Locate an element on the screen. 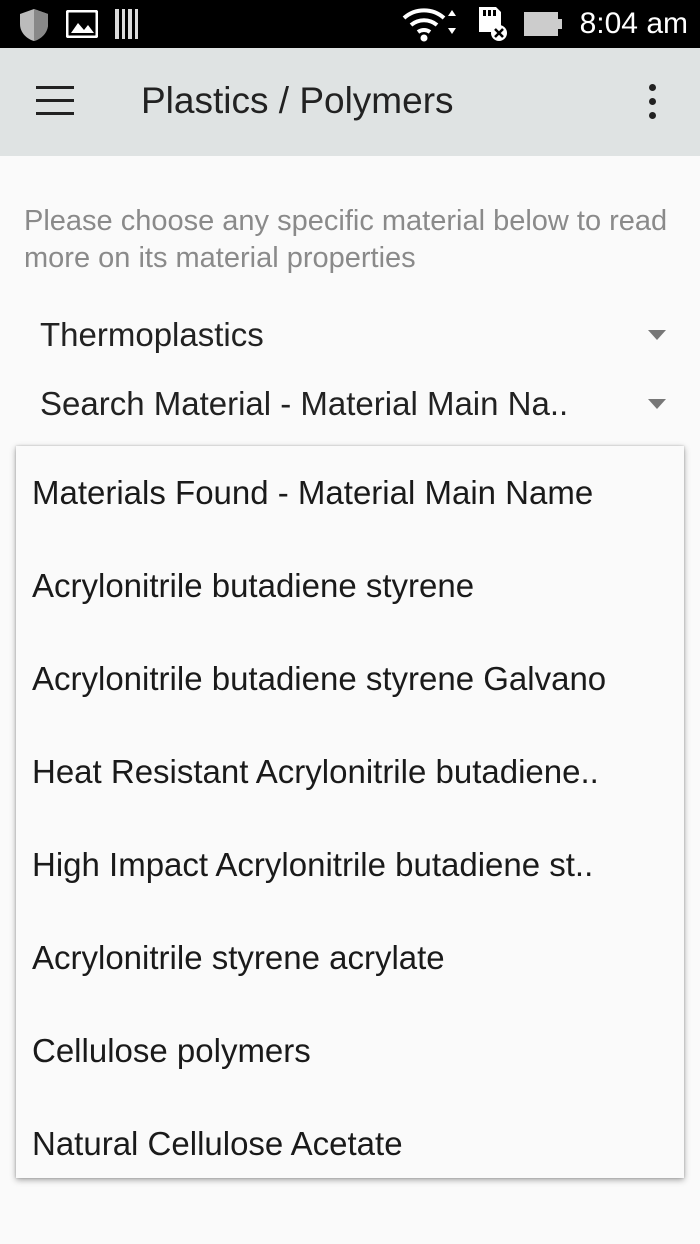 This screenshot has width=700, height=1244. dropdown-item: Cellulose polymers is located at coordinates (350, 1050).